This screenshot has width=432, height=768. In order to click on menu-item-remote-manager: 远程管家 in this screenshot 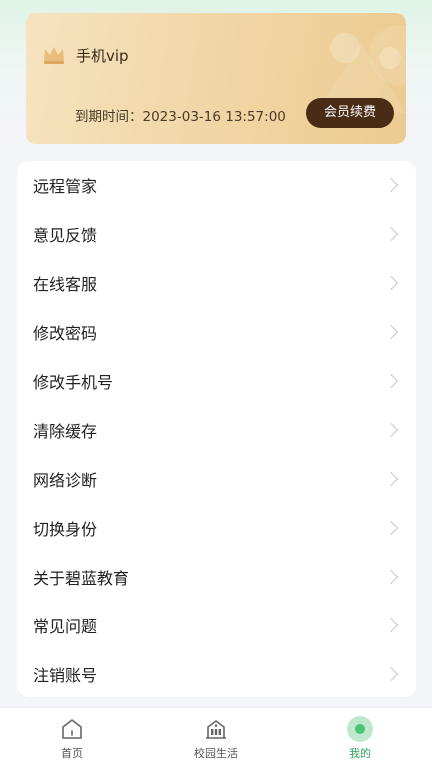, I will do `click(216, 185)`.